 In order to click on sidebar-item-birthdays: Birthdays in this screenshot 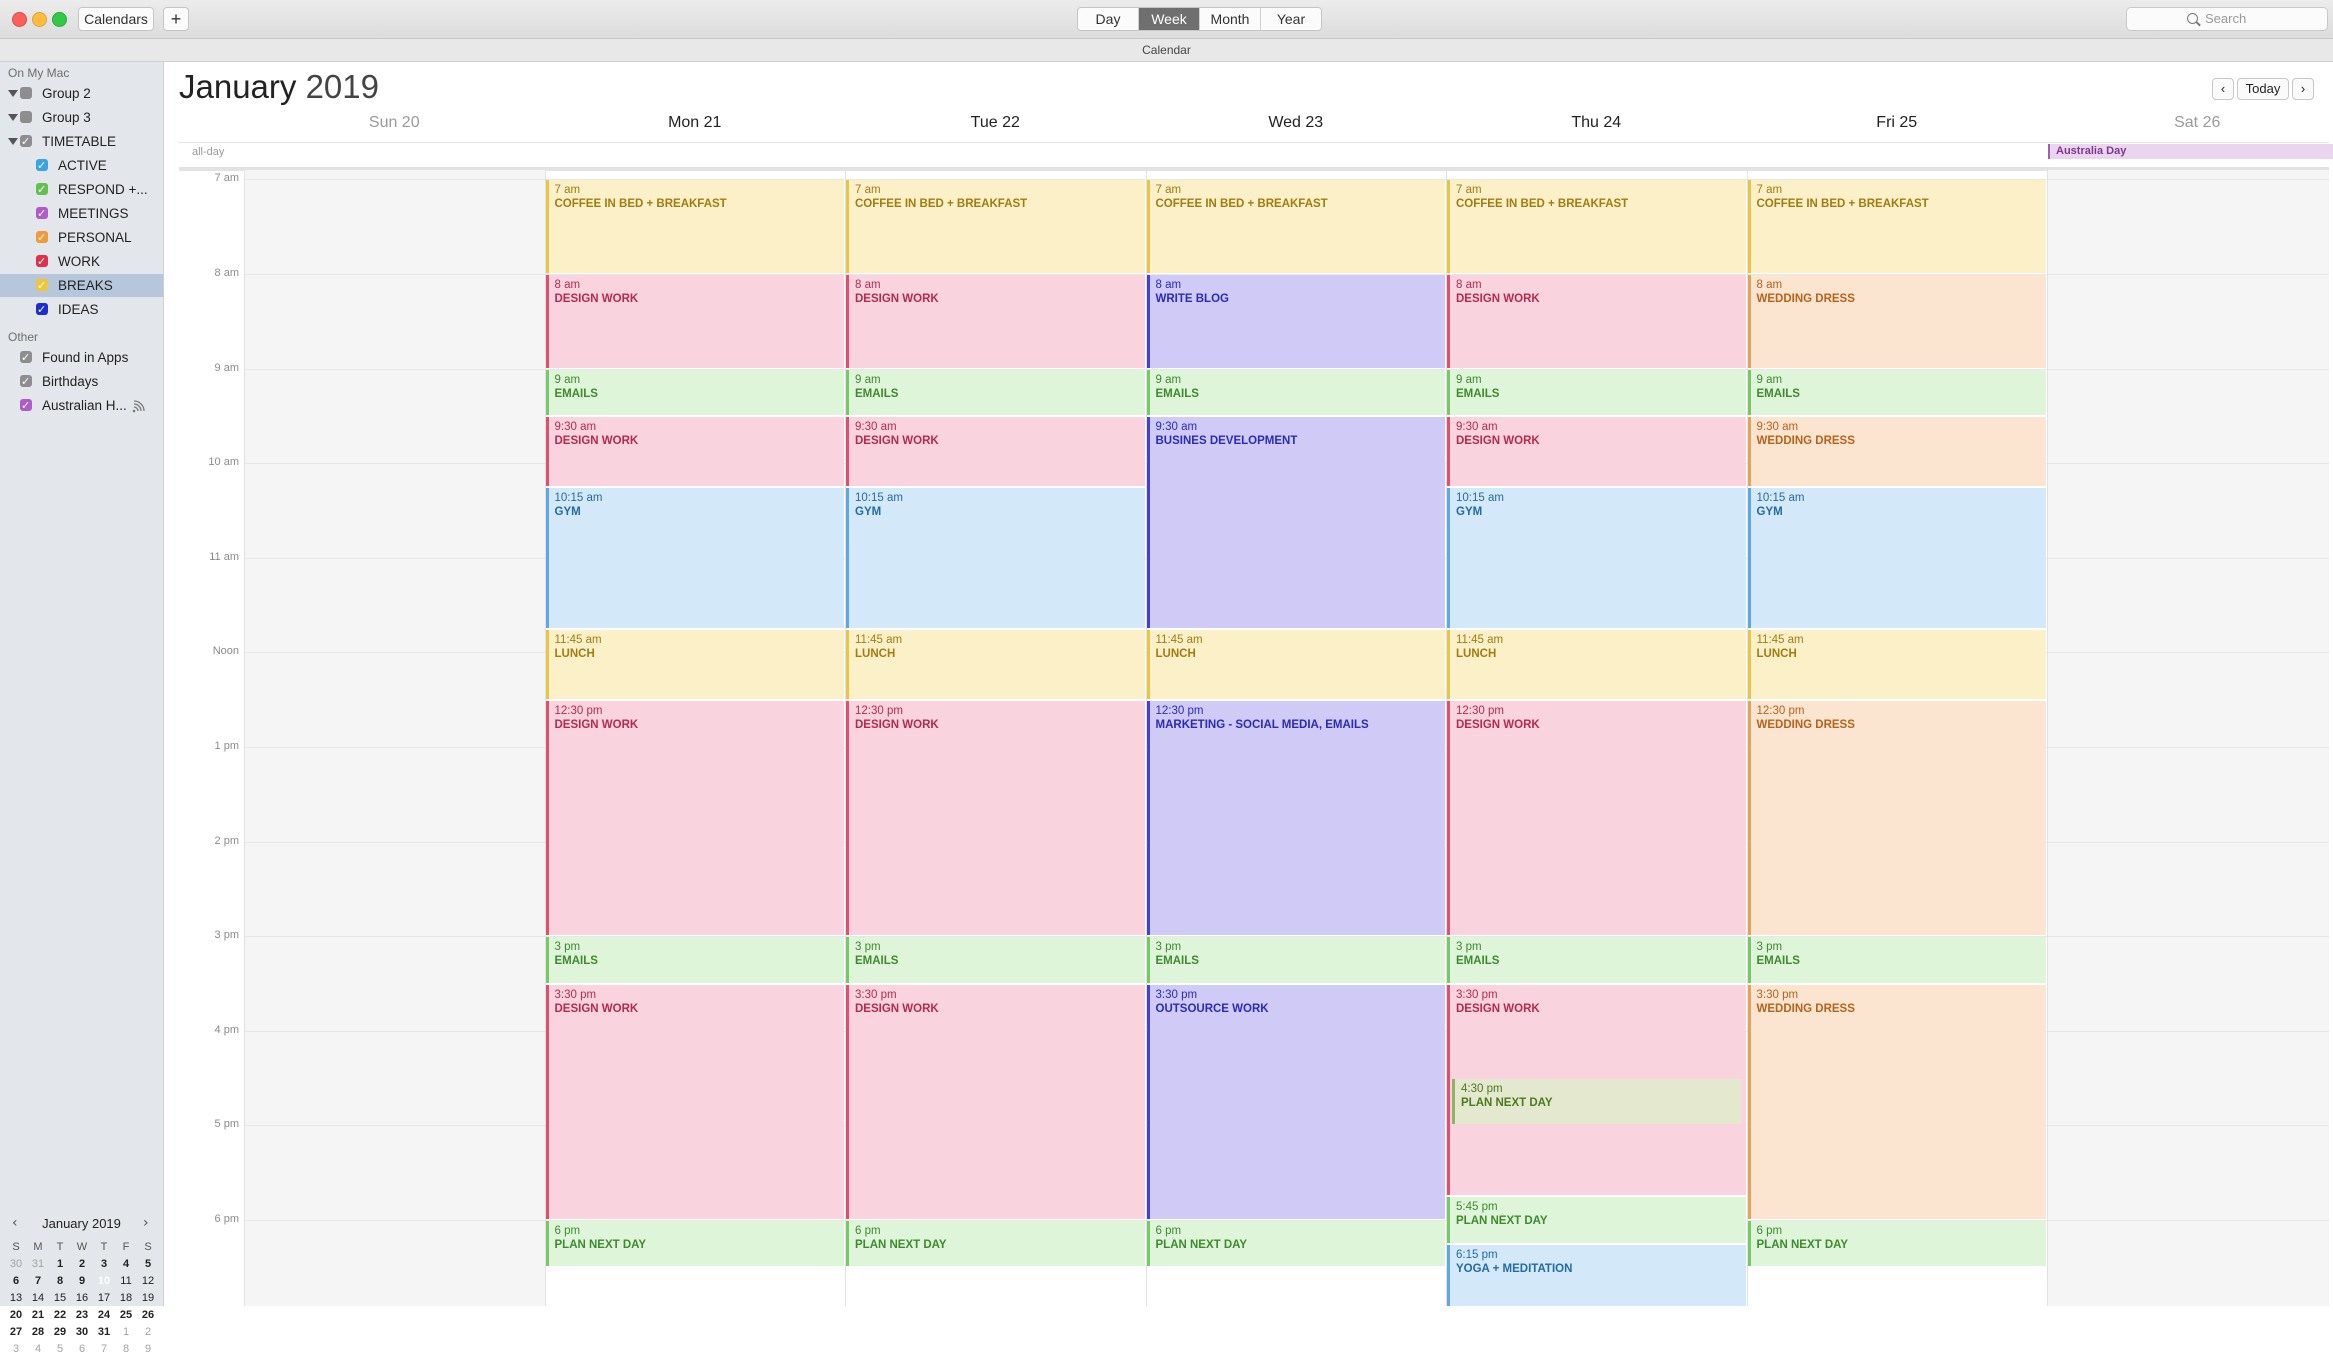, I will do `click(81, 381)`.